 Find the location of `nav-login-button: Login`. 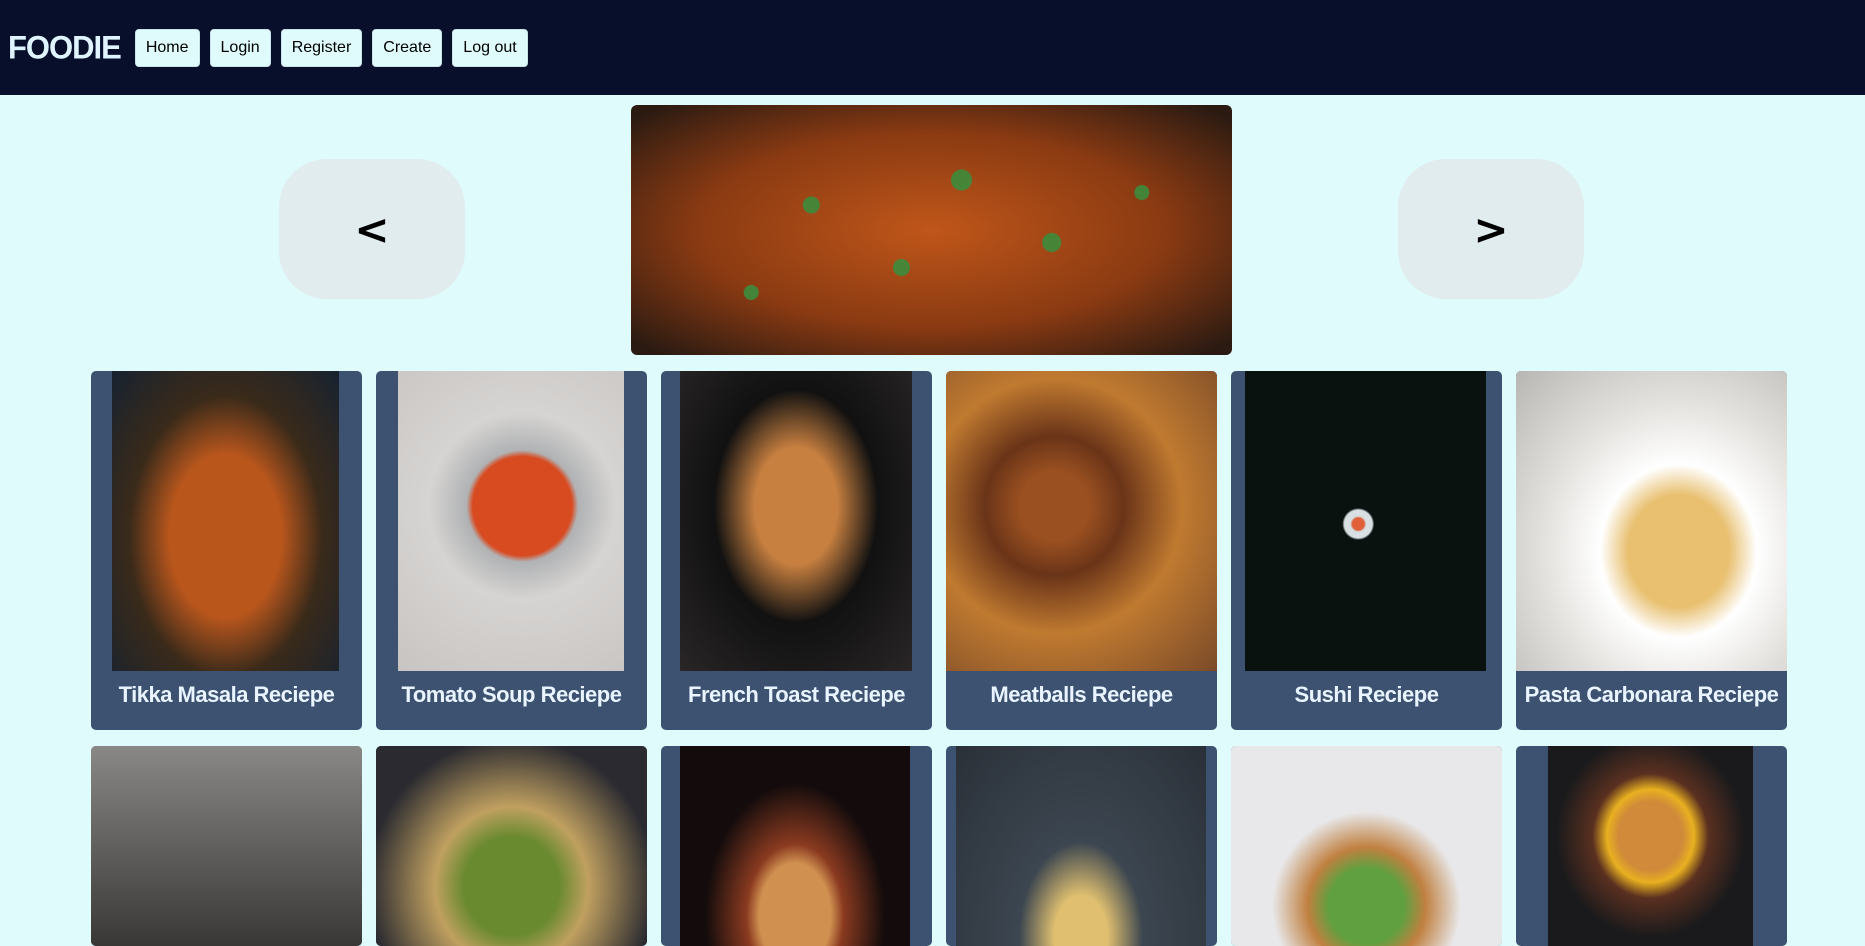

nav-login-button: Login is located at coordinates (240, 47).